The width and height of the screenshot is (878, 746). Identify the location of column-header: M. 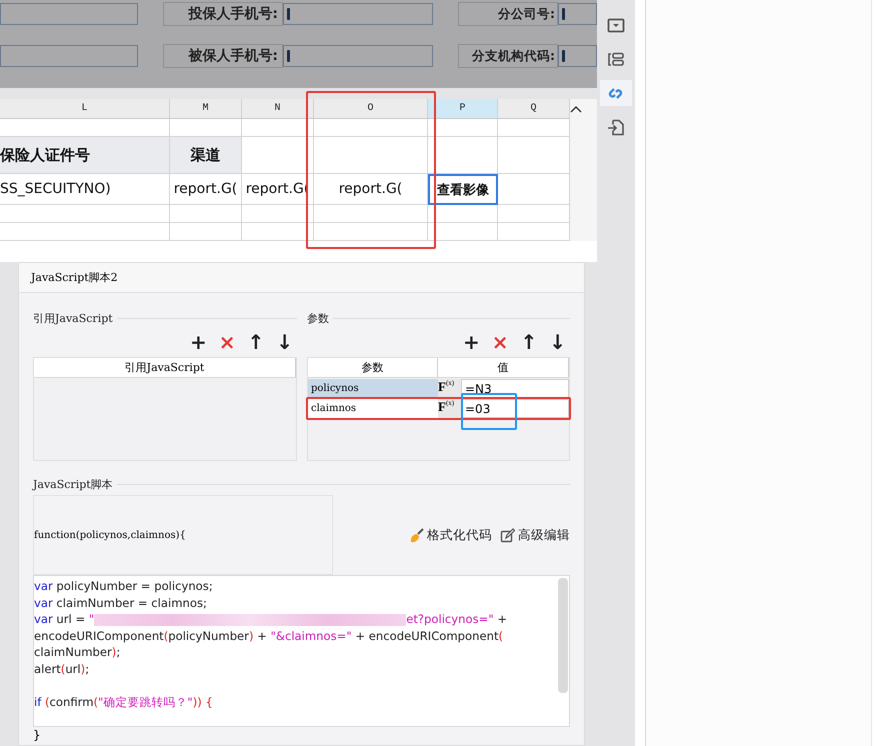
(206, 109).